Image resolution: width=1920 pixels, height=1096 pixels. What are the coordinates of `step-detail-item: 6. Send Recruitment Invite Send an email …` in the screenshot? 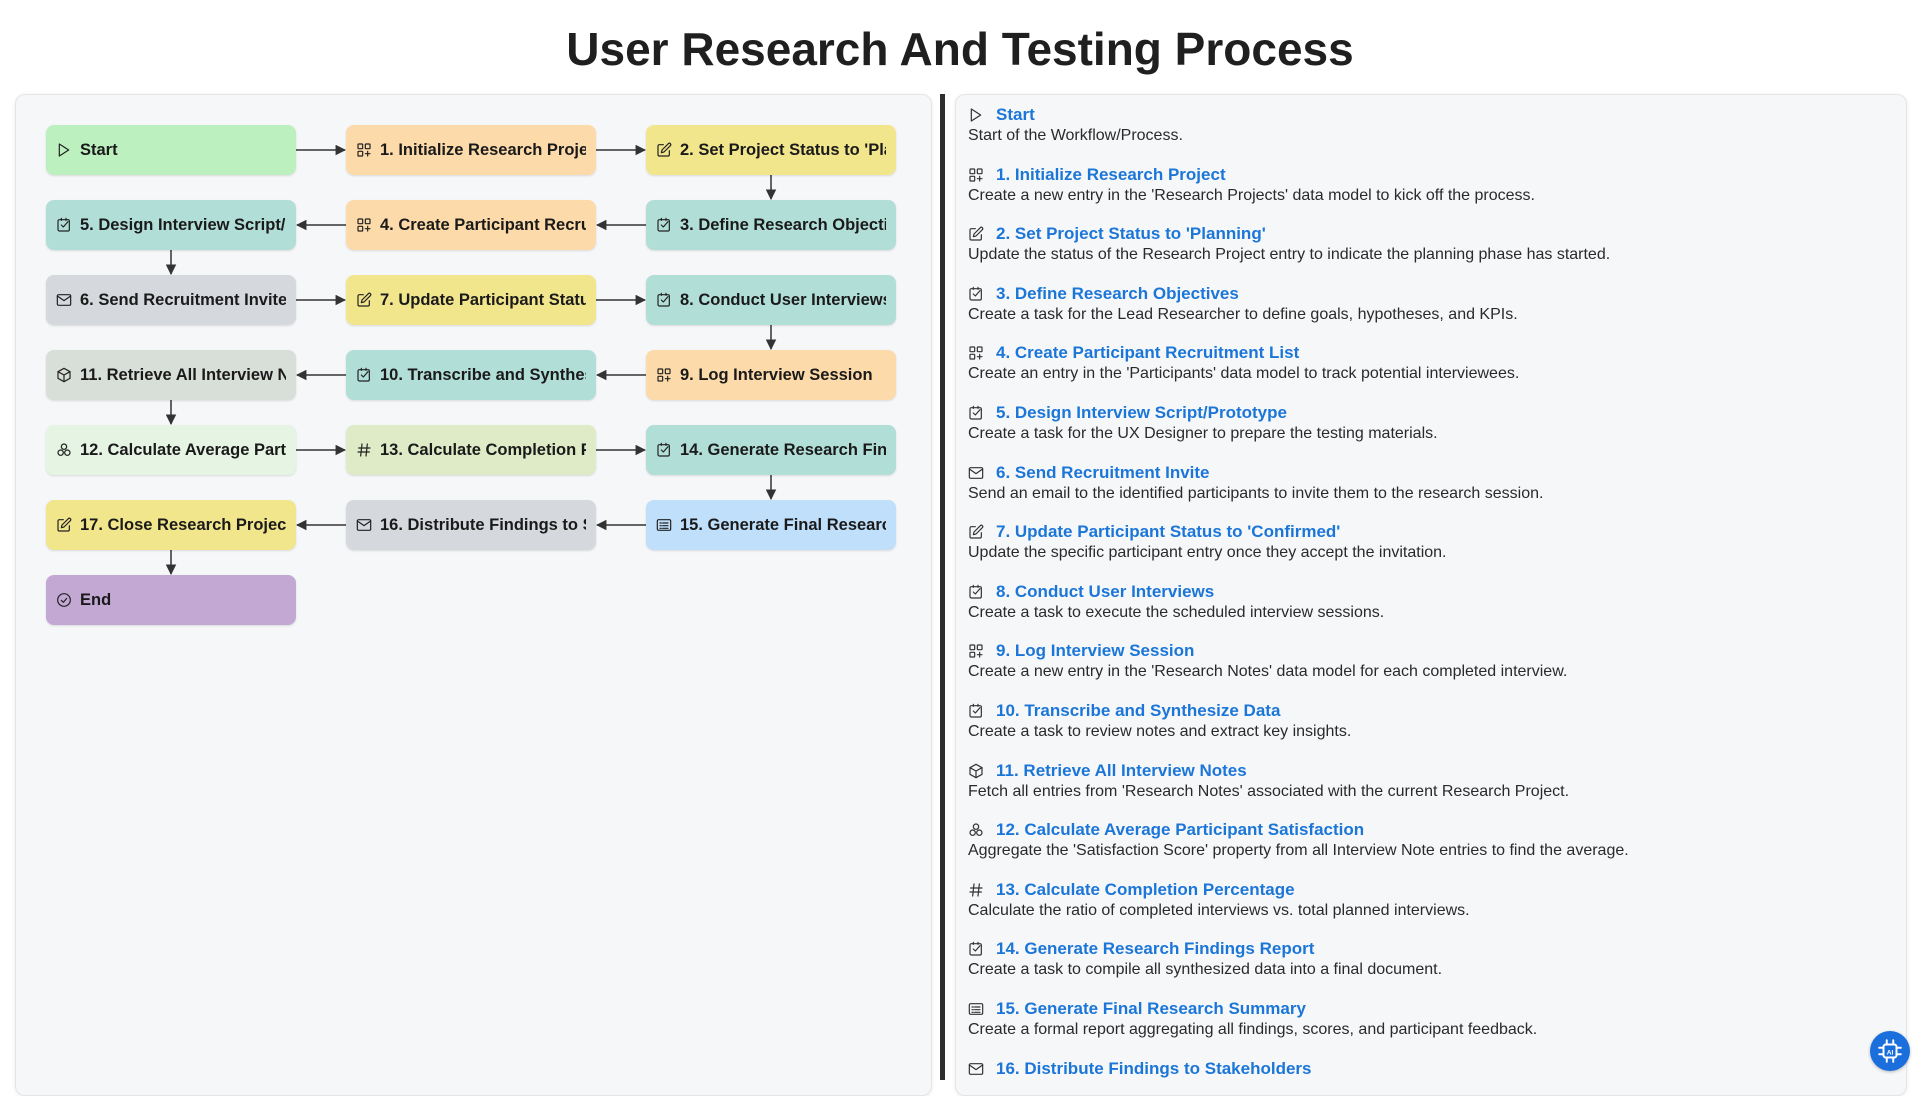 It's located at (1428, 483).